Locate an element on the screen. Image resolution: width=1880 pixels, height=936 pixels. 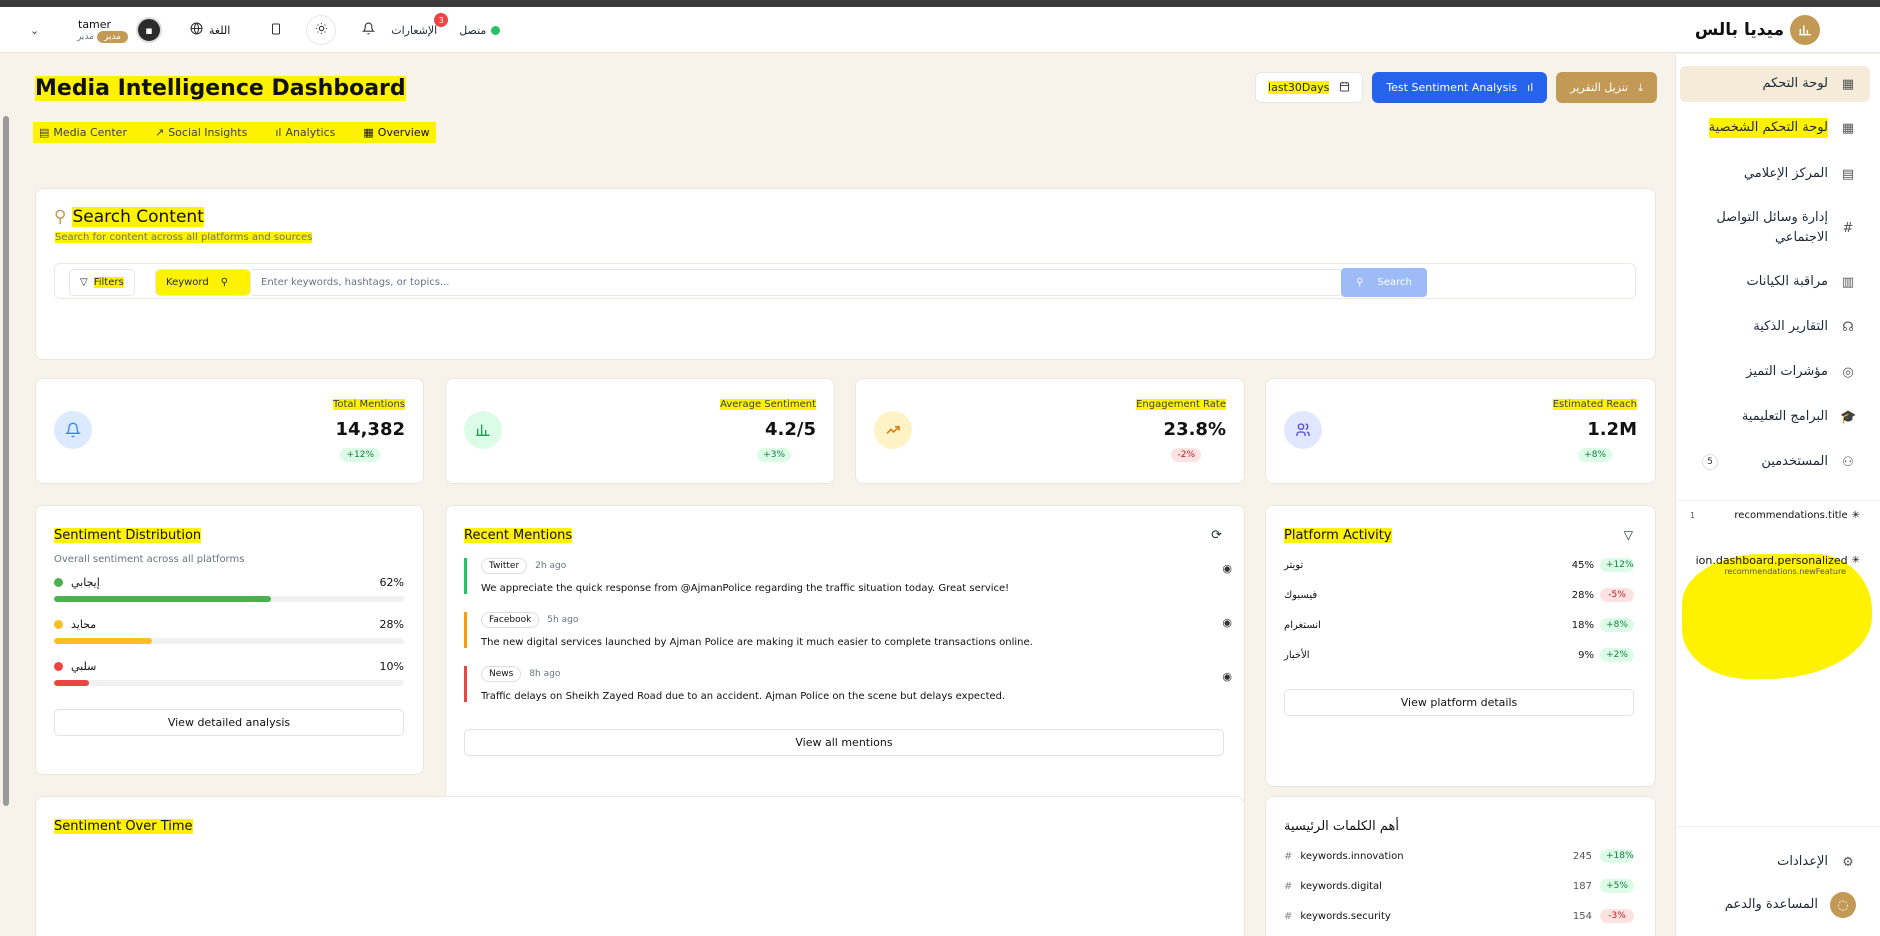
language-button: اللغة is located at coordinates (210, 30).